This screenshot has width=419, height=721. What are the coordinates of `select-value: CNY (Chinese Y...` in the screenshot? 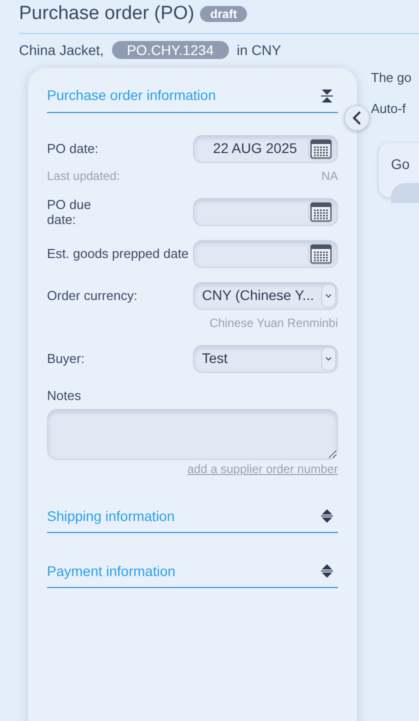 It's located at (259, 295).